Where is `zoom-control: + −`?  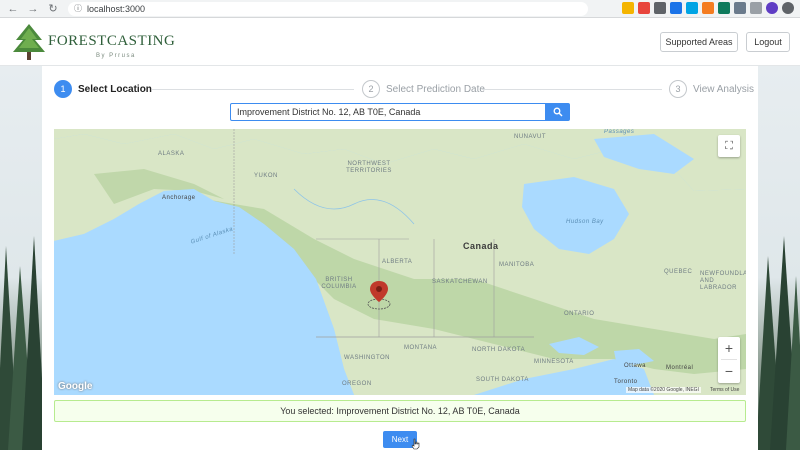
zoom-control: + − is located at coordinates (729, 360).